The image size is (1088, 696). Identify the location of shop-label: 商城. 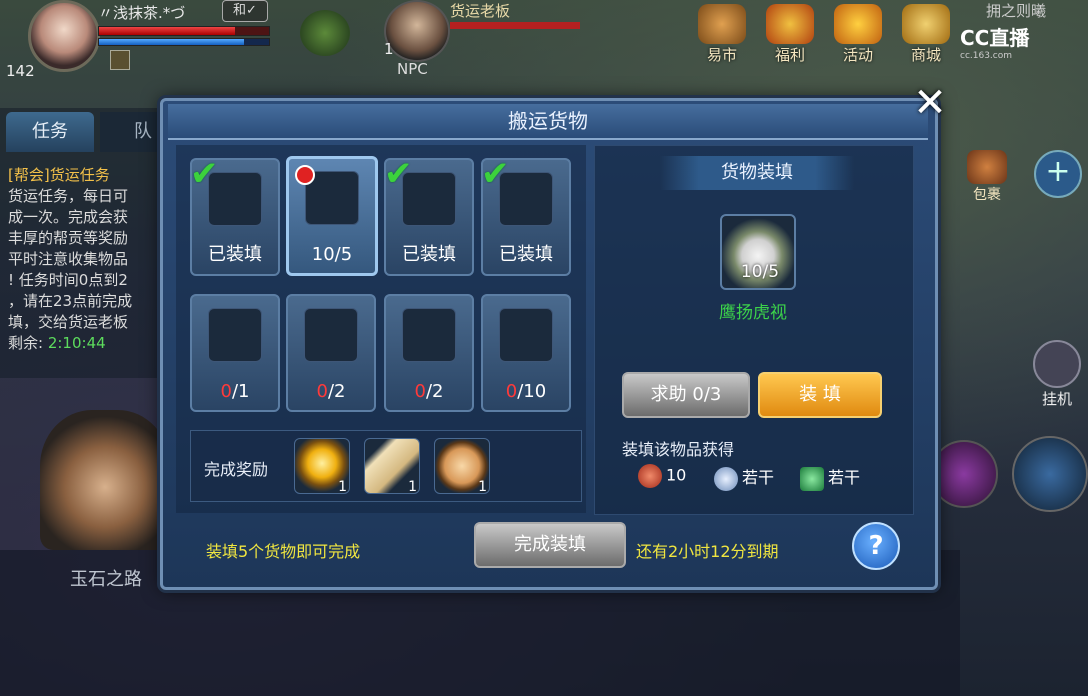
(925, 55).